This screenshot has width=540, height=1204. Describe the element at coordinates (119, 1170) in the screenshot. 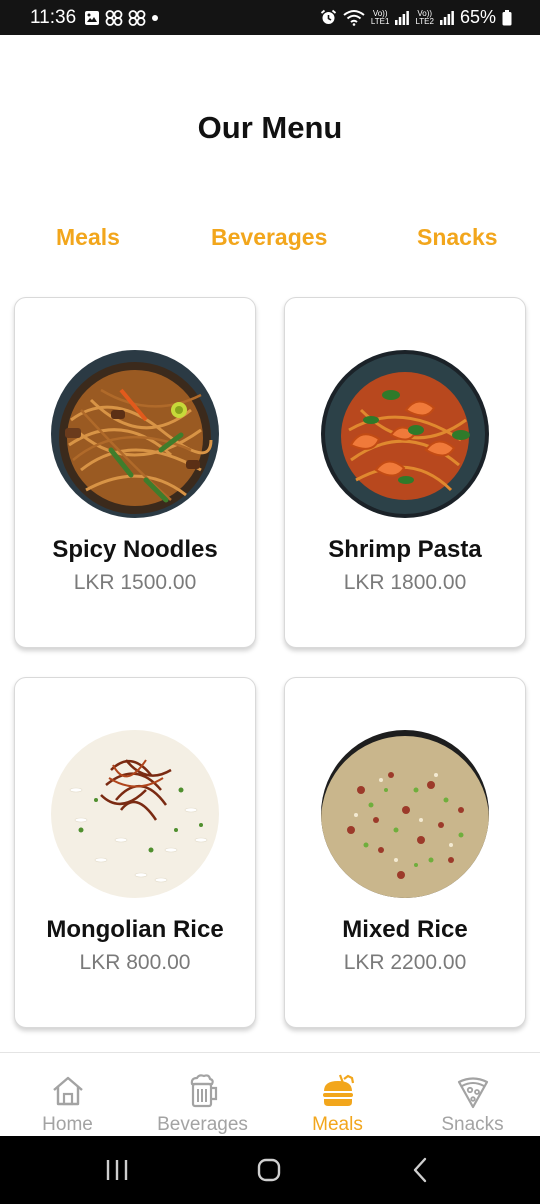

I see `recent-apps-icon` at that location.